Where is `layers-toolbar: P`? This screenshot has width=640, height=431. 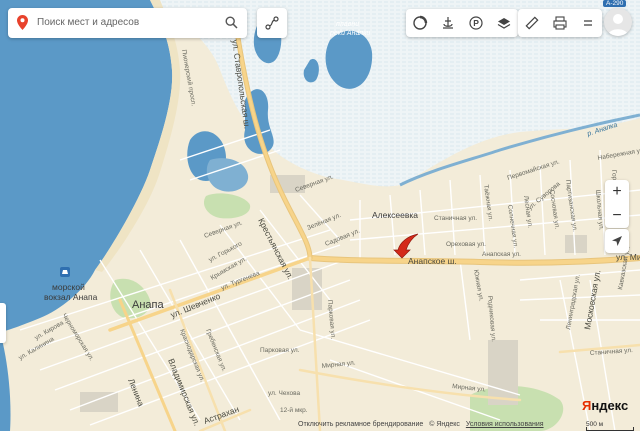 layers-toolbar: P is located at coordinates (462, 23).